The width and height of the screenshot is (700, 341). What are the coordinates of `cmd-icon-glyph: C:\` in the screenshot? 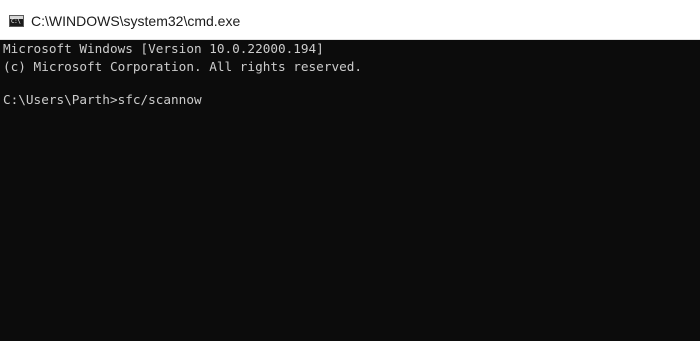 It's located at (16, 21).